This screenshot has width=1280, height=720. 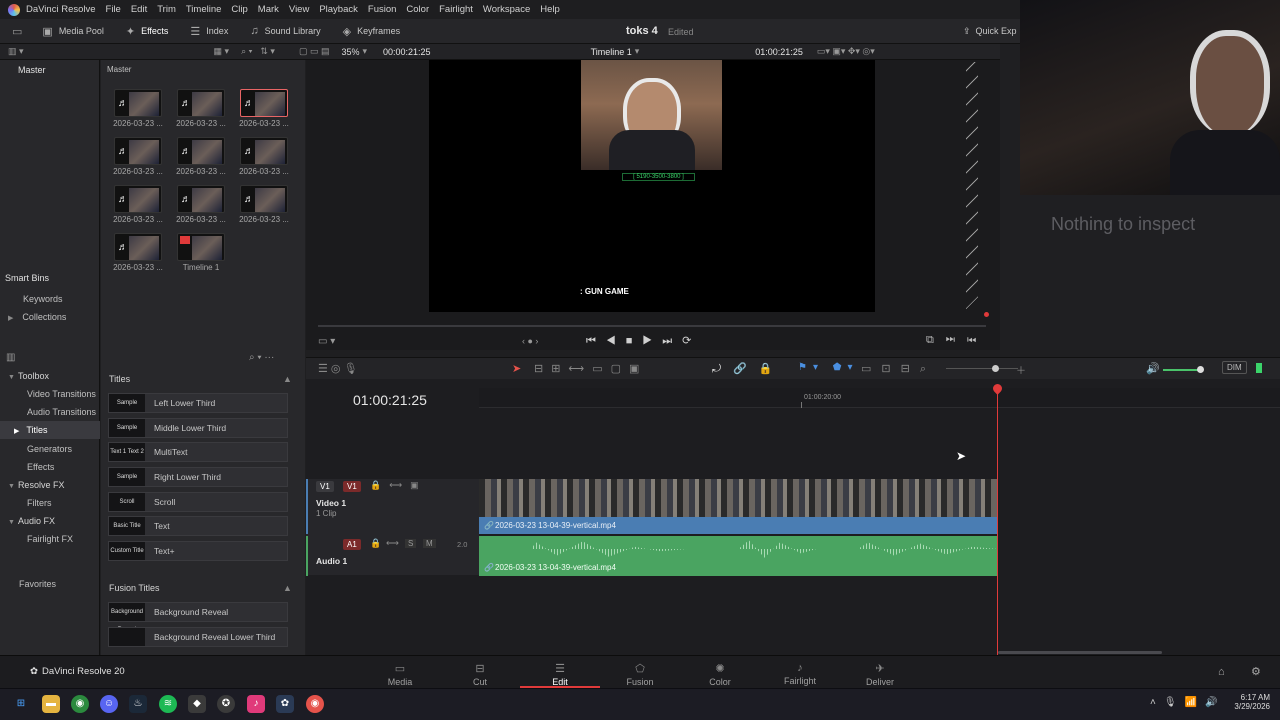 What do you see at coordinates (222, 51) in the screenshot?
I see `grid-view-icon: ▦ ▾` at bounding box center [222, 51].